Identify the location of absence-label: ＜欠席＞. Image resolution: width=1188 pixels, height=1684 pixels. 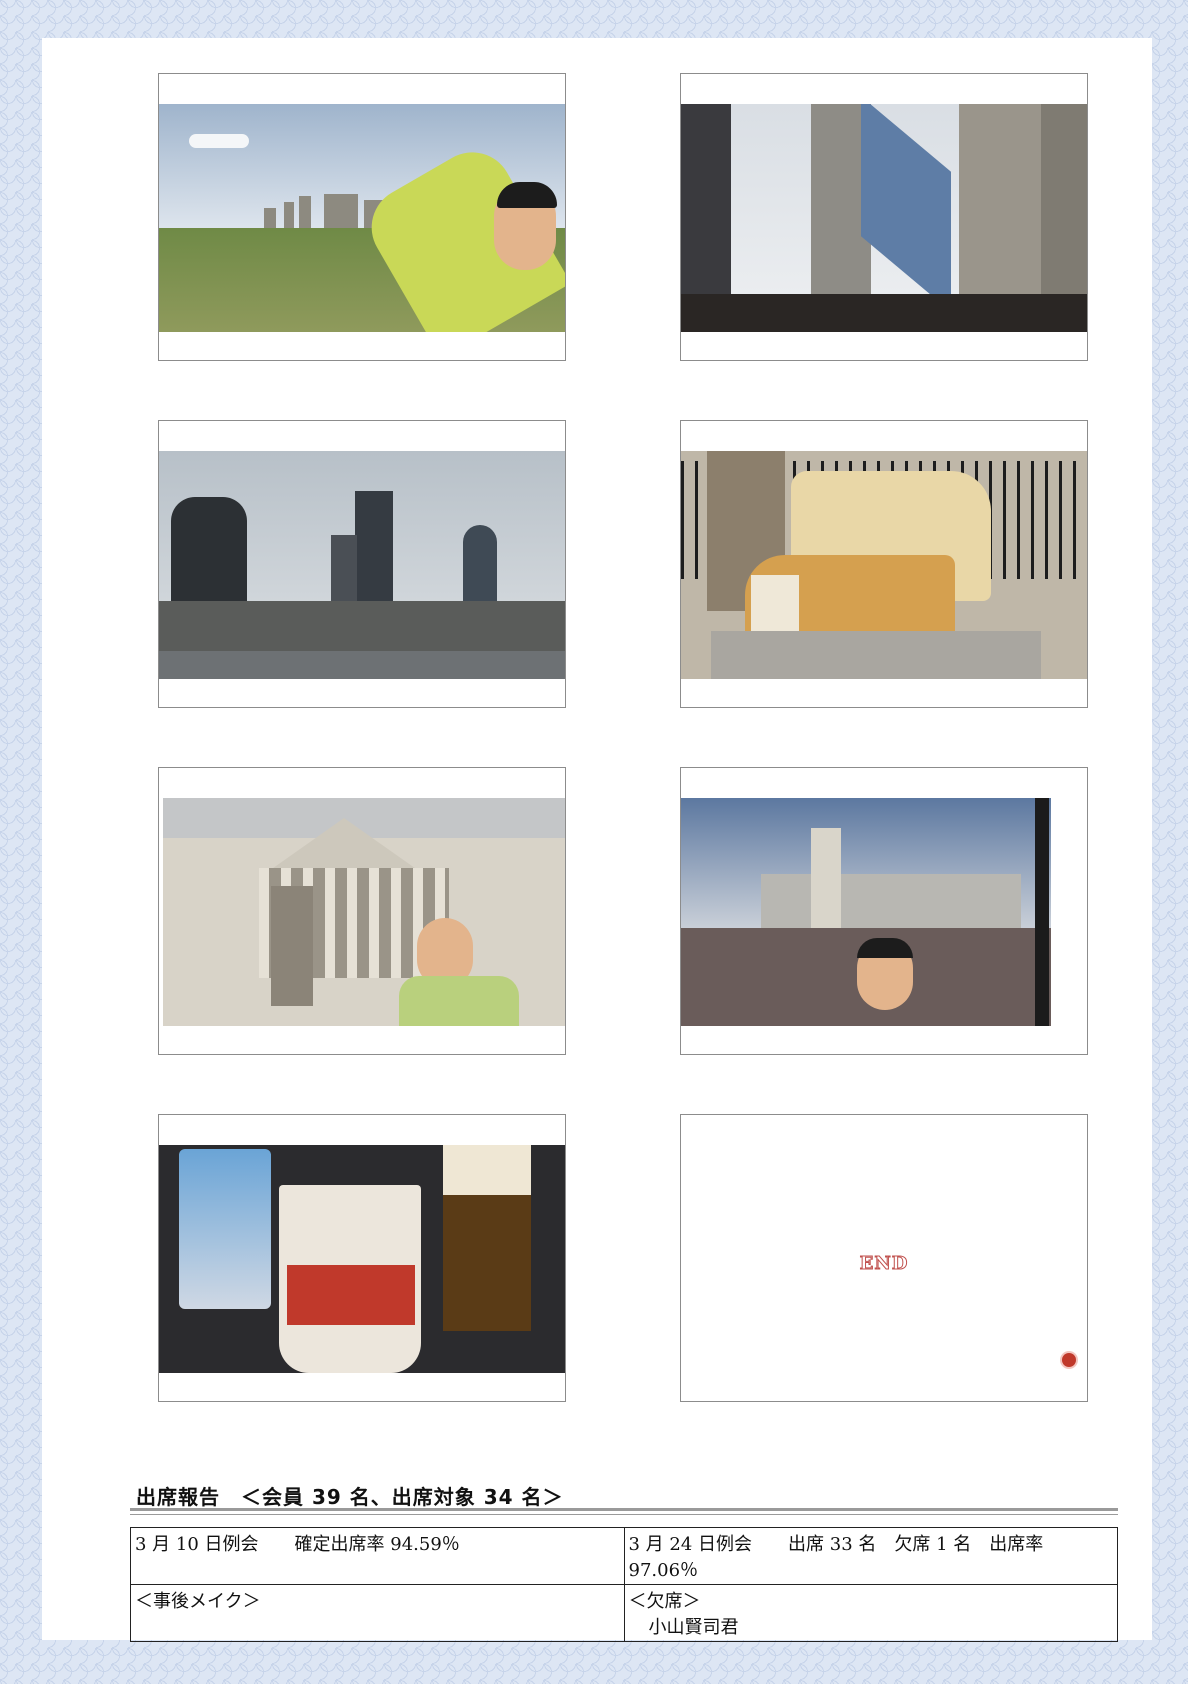
(664, 1601).